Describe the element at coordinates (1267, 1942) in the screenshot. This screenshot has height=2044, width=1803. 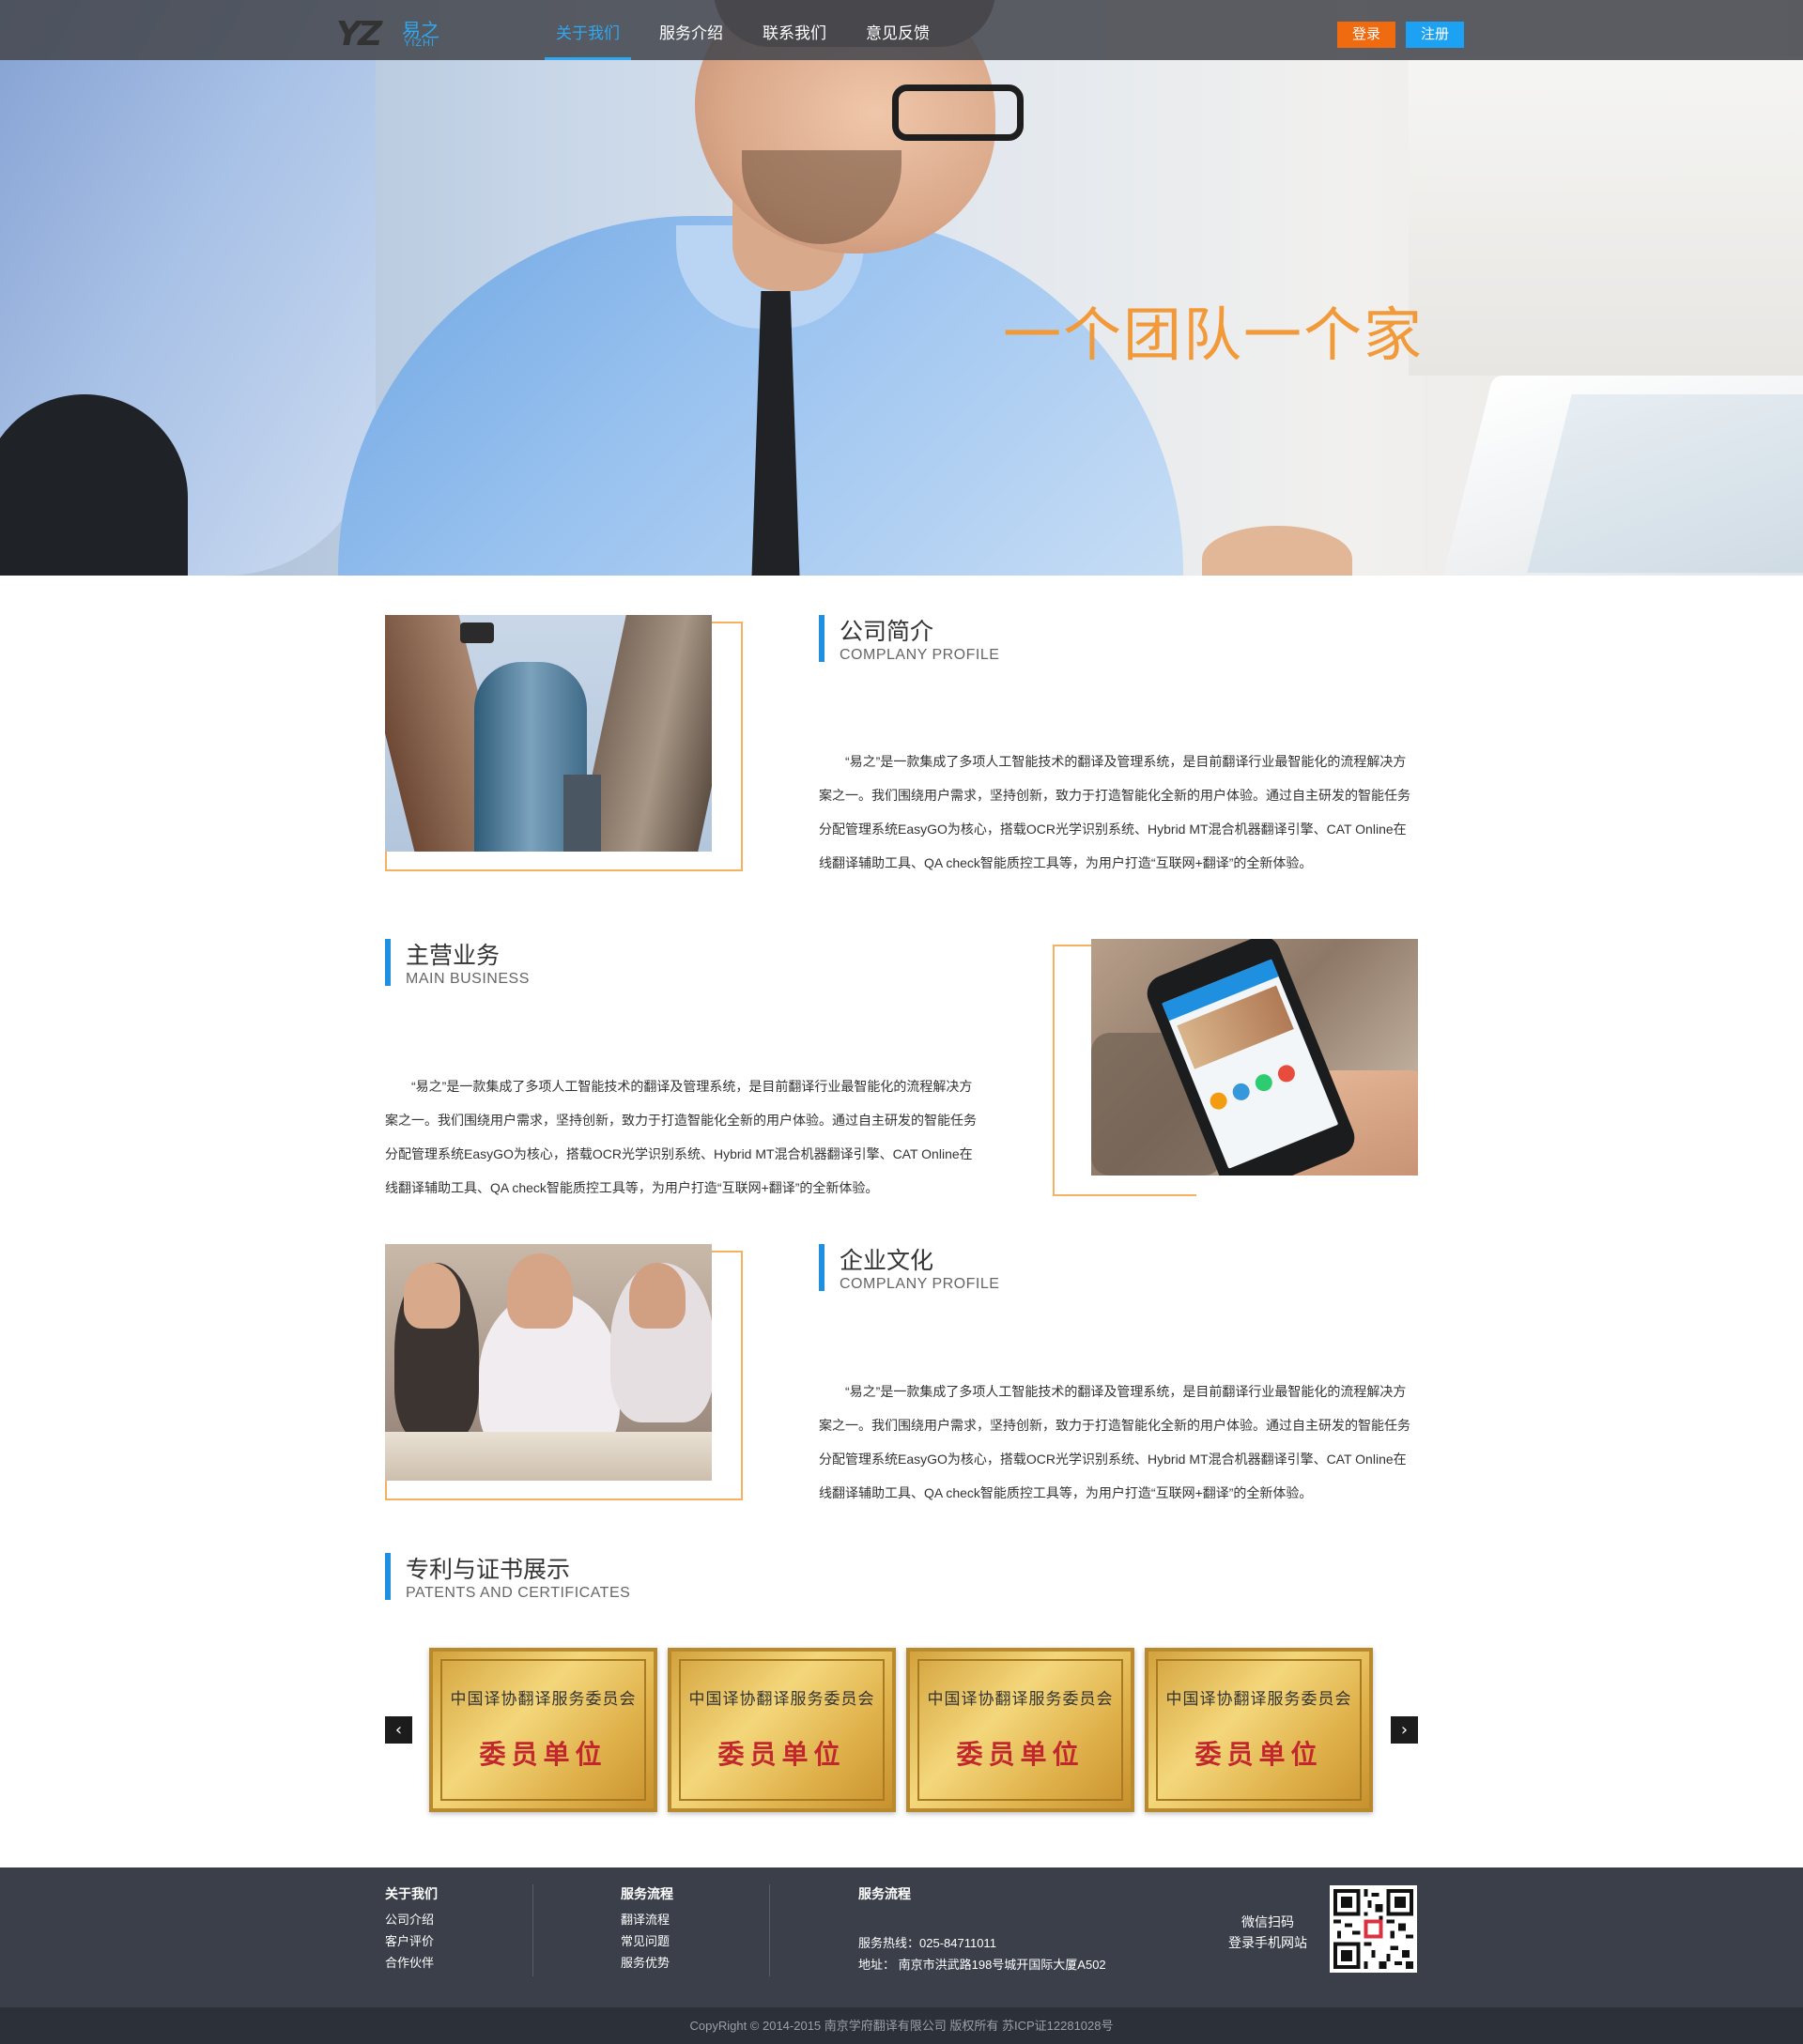
I see `wechat-line-2: 登录手机网站` at that location.